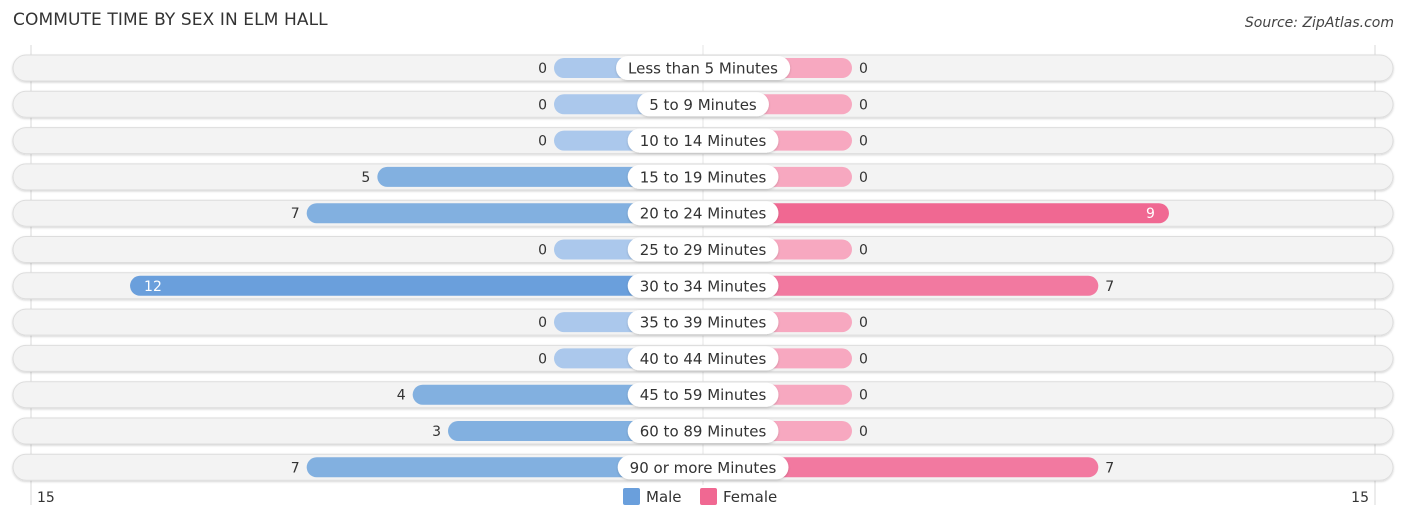 The height and width of the screenshot is (523, 1406). I want to click on category-label: 30 to 34 Minutes, so click(703, 286).